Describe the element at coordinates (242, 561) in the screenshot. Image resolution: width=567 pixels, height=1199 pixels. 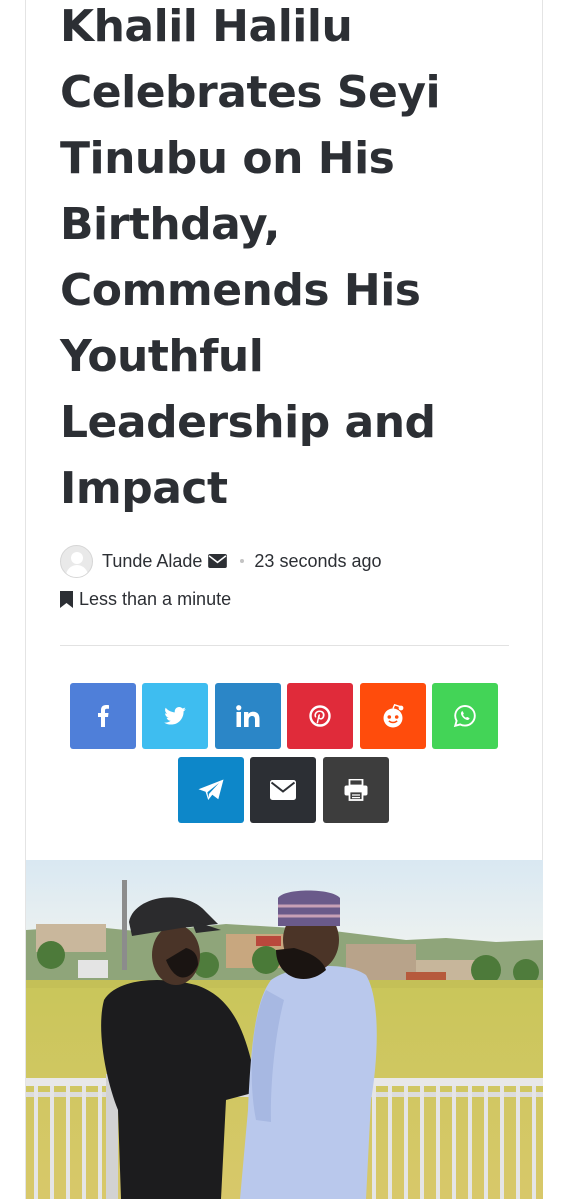
I see `meta-separator` at that location.